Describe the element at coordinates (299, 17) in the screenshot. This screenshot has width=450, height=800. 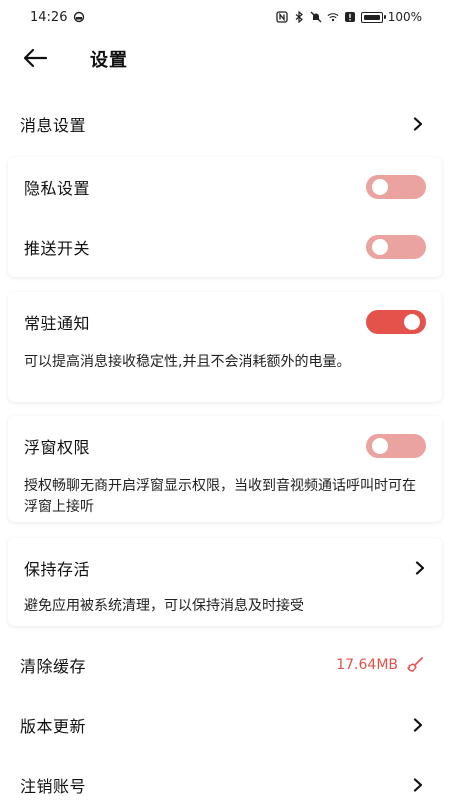
I see `bluetooth-icon` at that location.